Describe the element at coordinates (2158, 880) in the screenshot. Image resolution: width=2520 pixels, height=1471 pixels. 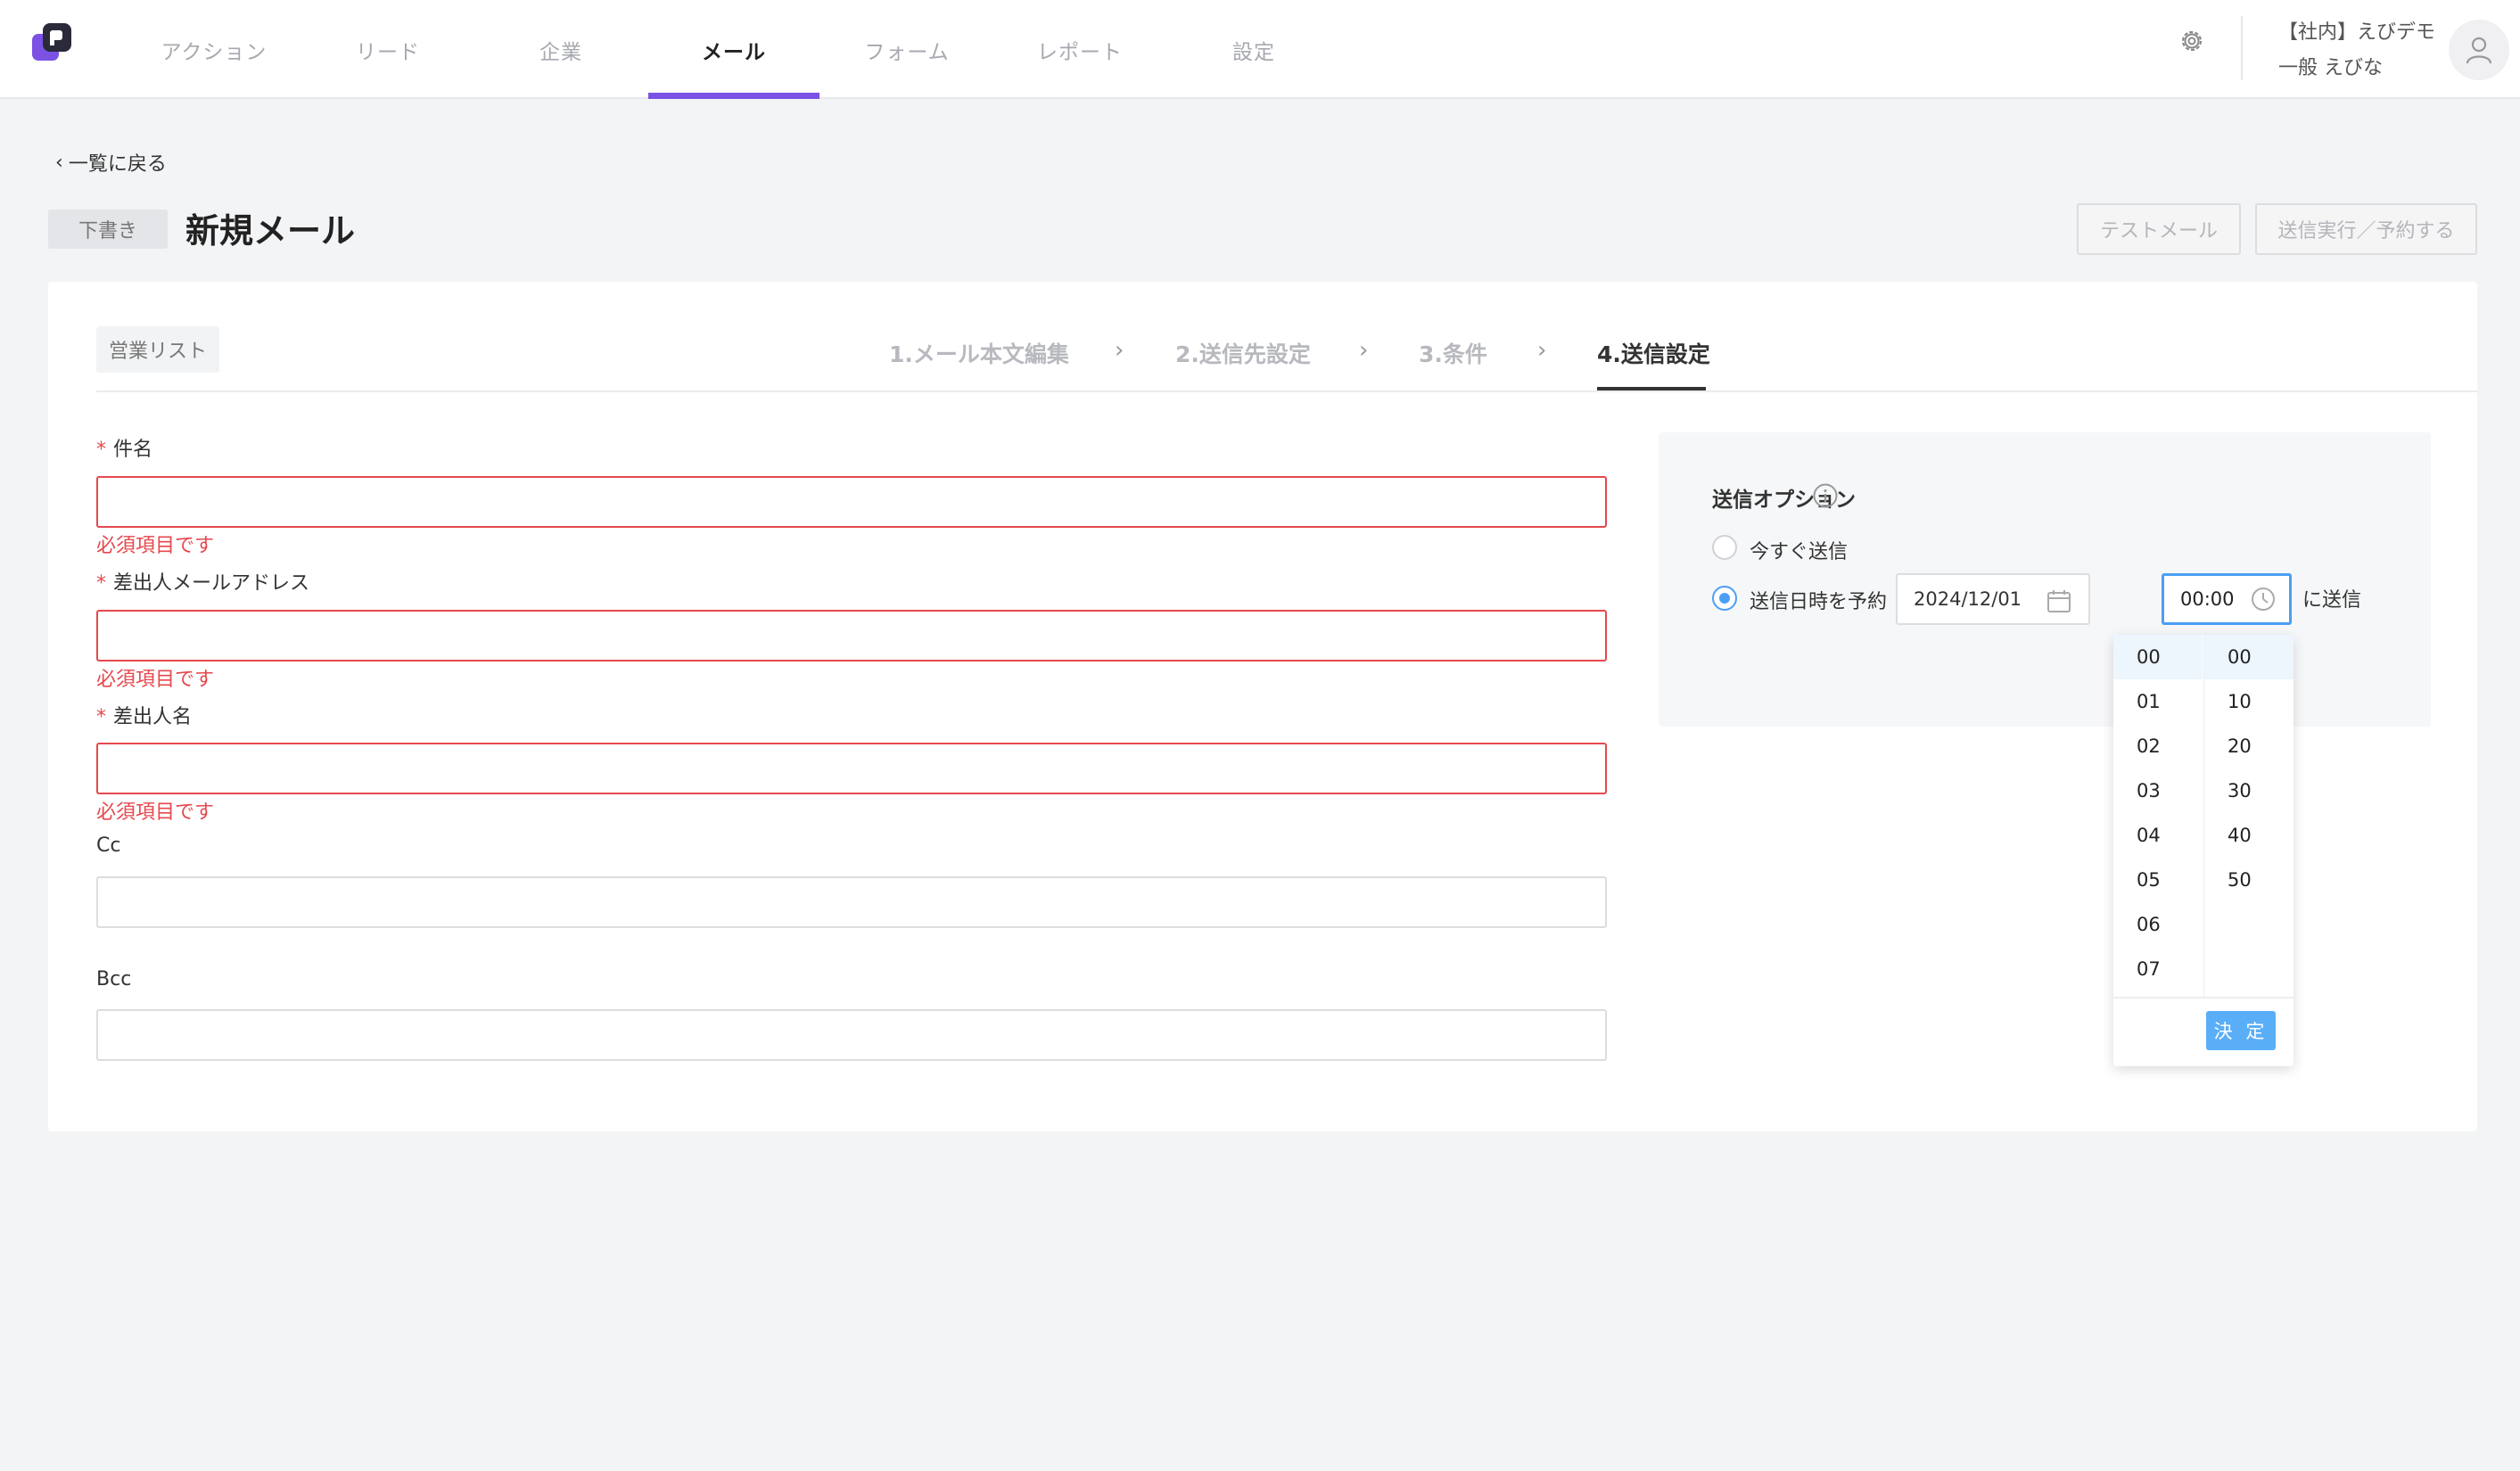
I see `hour-option: 05` at that location.